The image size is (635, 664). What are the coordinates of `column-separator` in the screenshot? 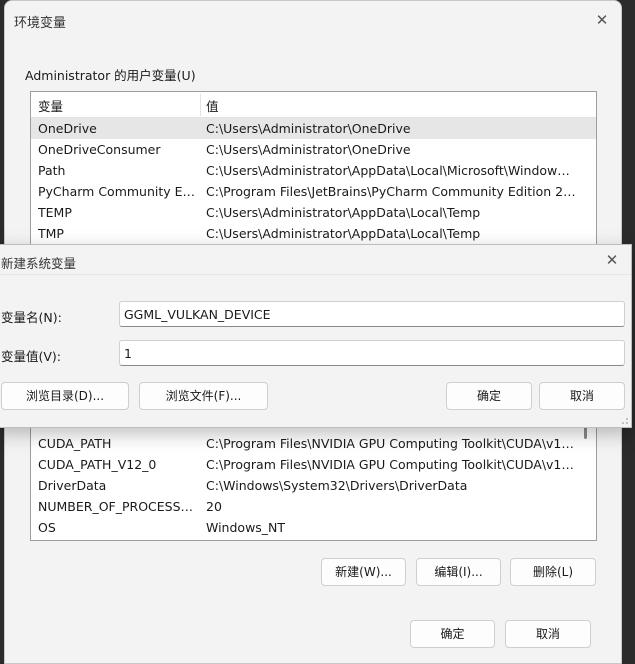 It's located at (200, 105).